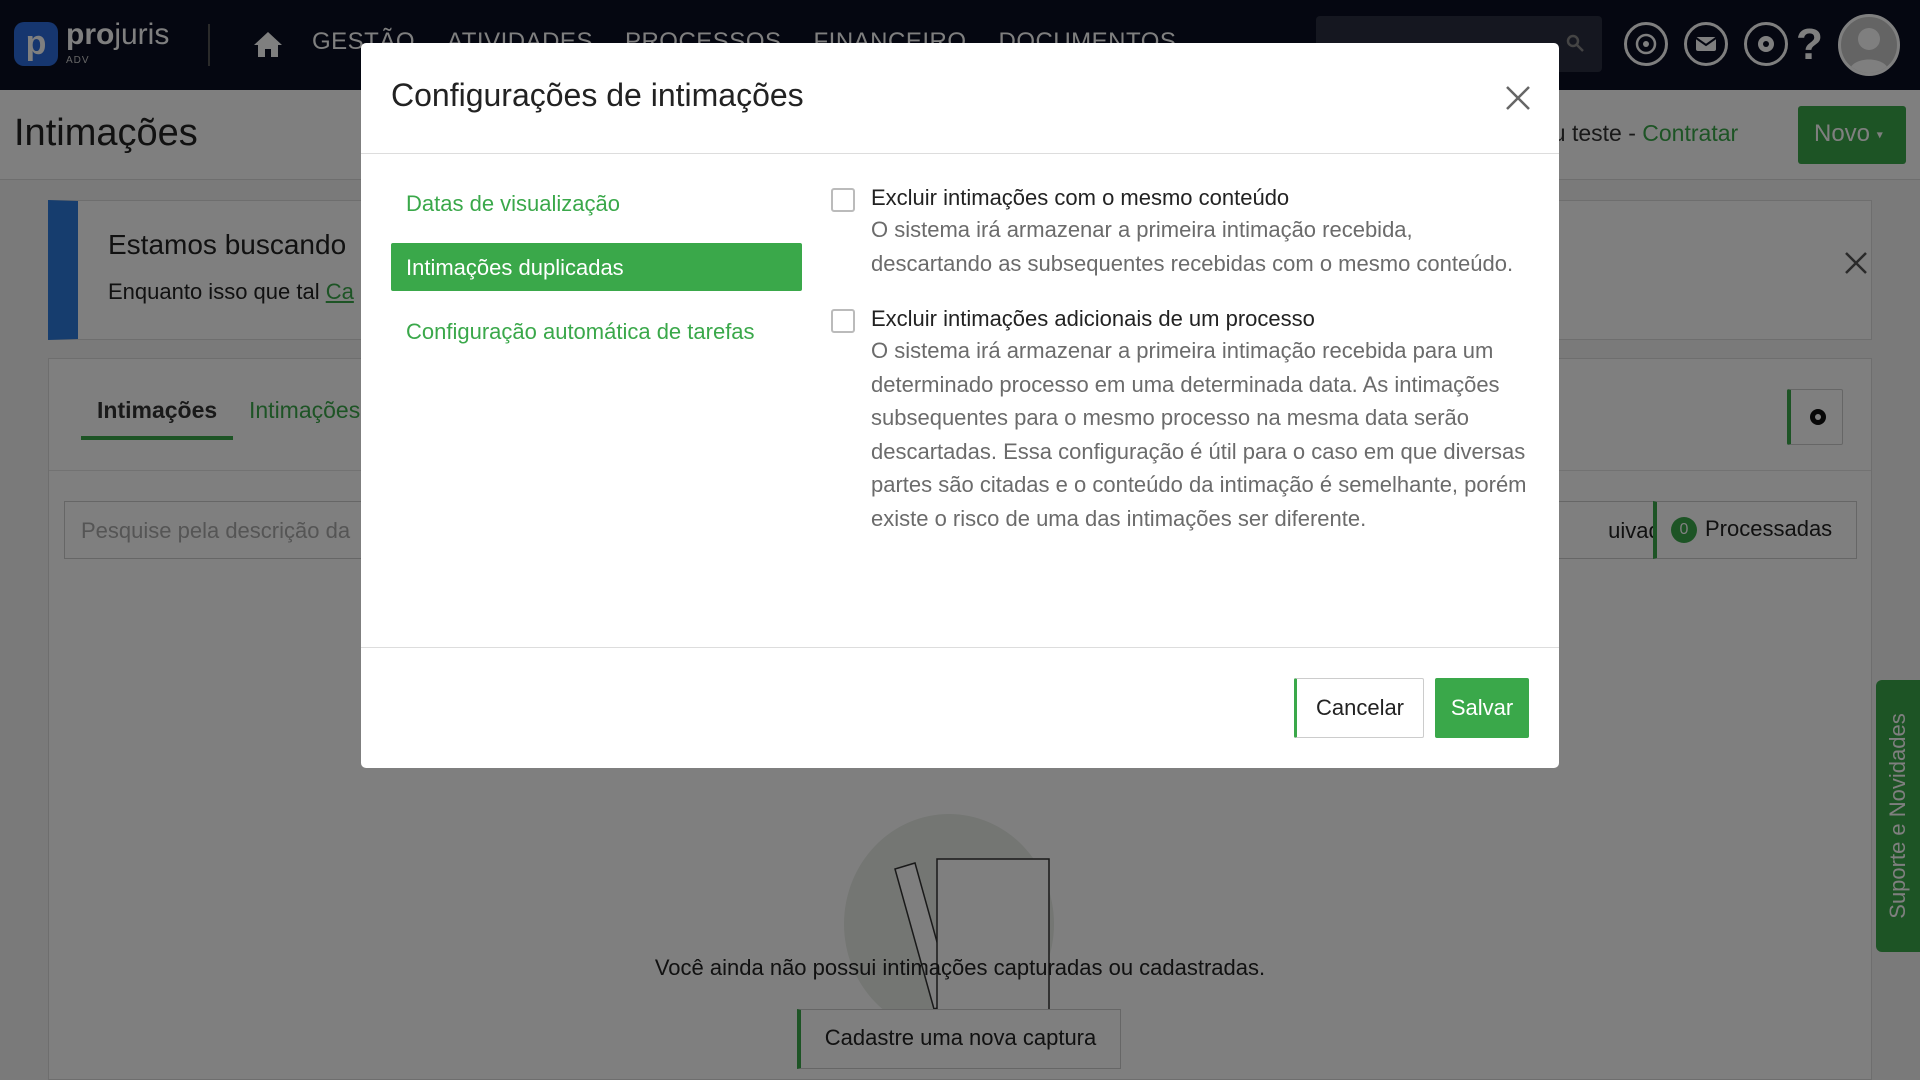  I want to click on close-icon, so click(1518, 98).